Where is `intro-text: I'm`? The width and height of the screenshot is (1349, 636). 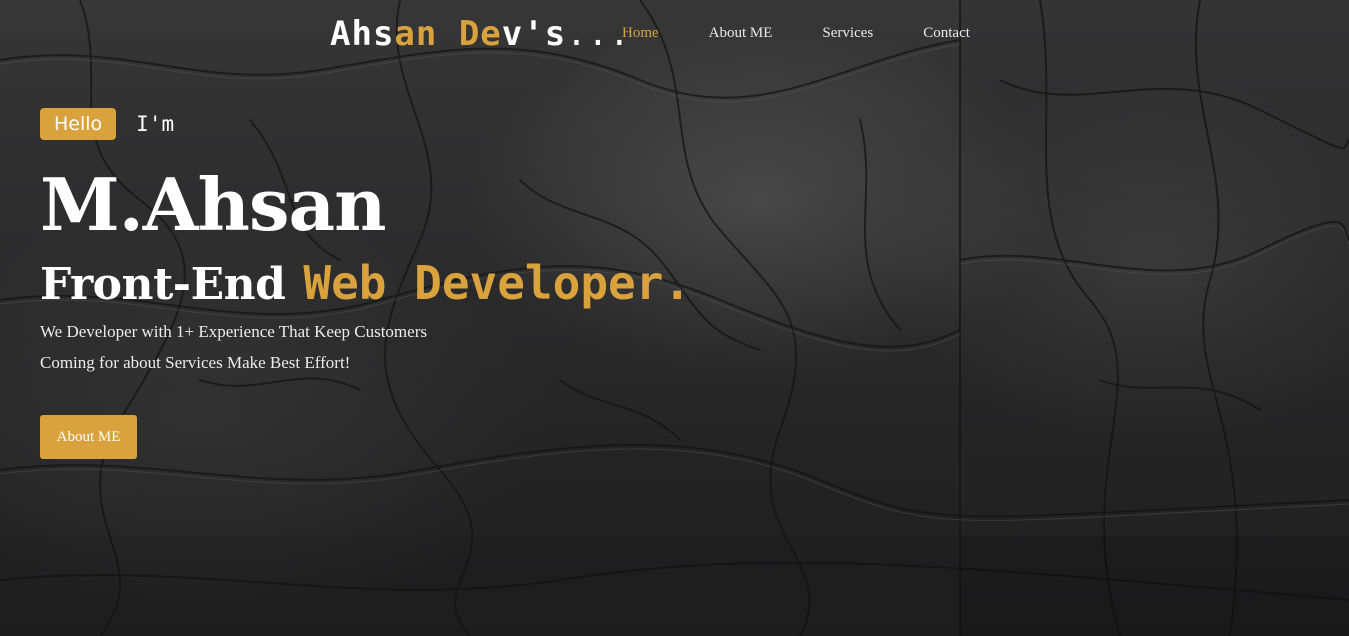
intro-text: I'm is located at coordinates (155, 124).